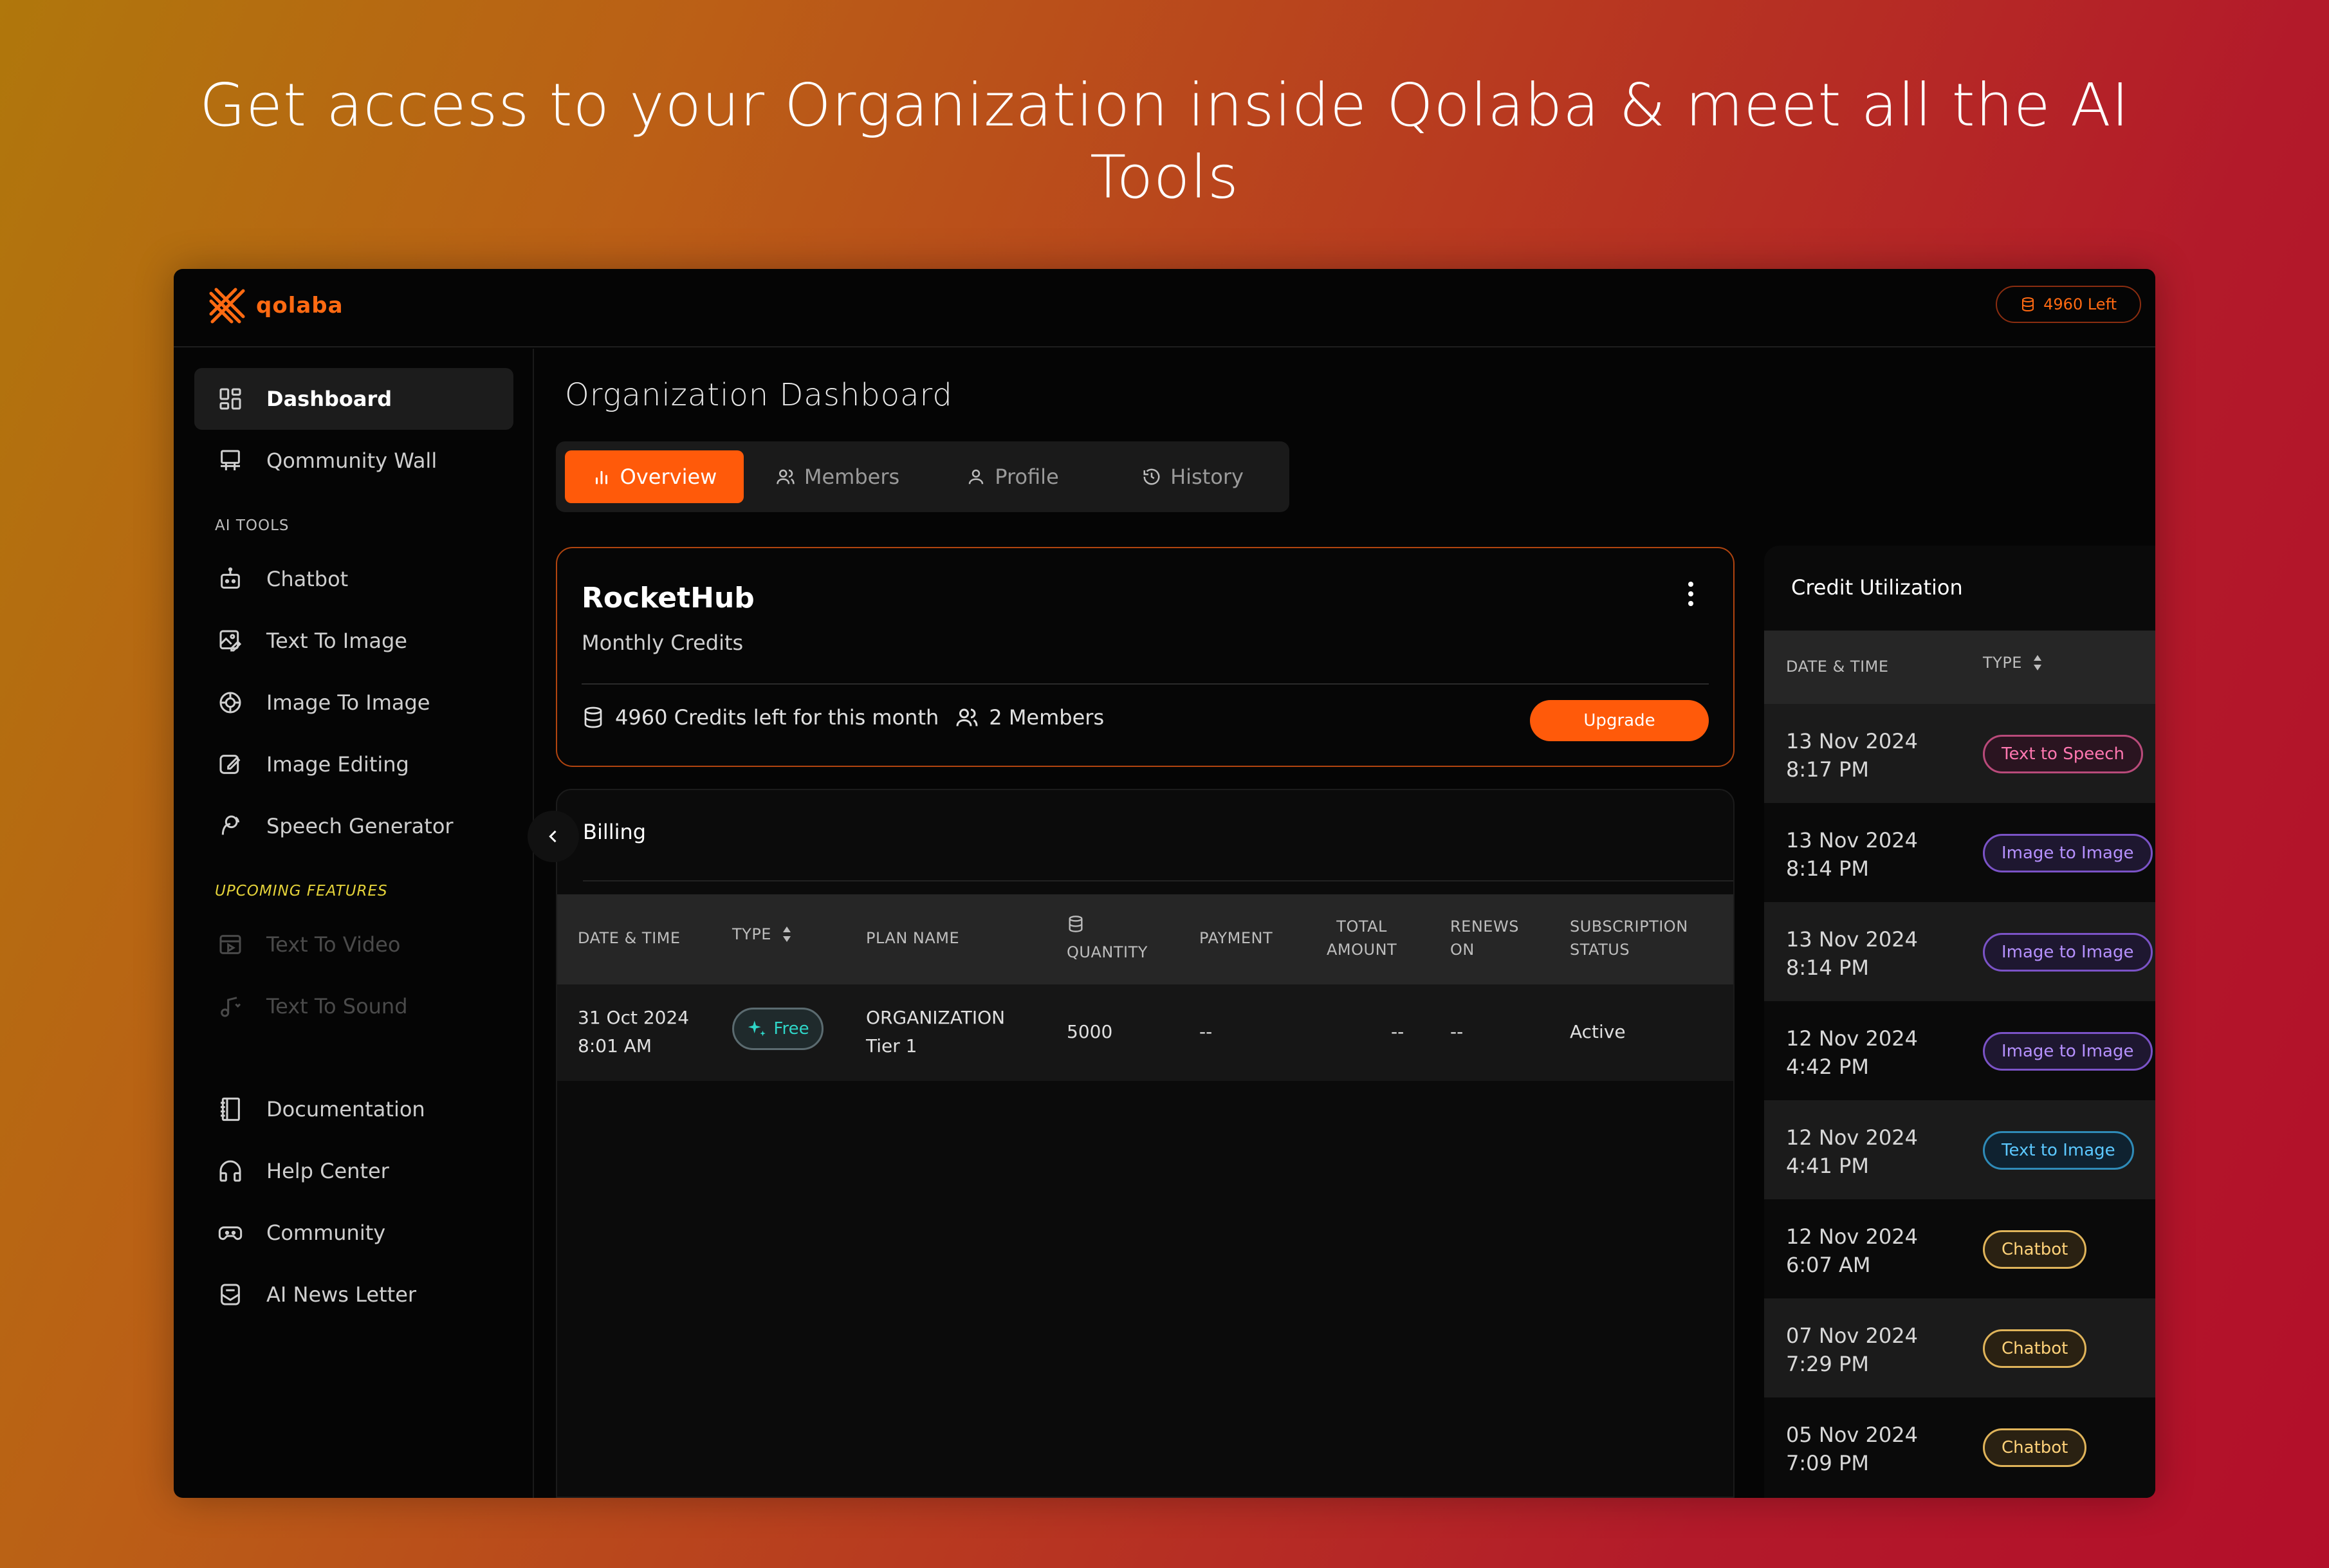  Describe the element at coordinates (1012, 477) in the screenshot. I see `tab-profile: Profile` at that location.